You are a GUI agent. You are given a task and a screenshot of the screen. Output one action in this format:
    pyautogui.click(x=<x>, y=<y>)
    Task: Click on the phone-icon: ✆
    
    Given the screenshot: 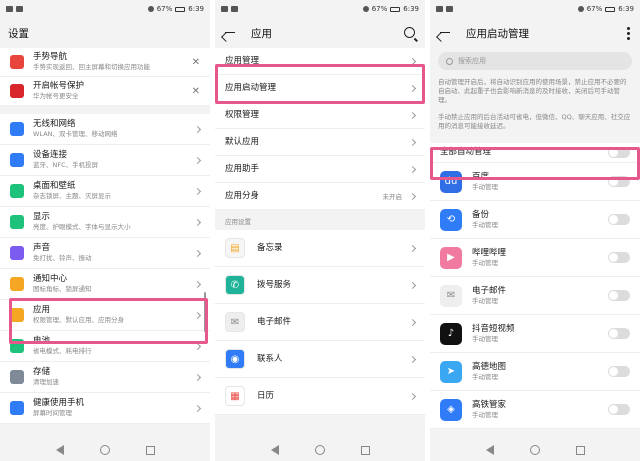 What is the action you would take?
    pyautogui.click(x=235, y=285)
    